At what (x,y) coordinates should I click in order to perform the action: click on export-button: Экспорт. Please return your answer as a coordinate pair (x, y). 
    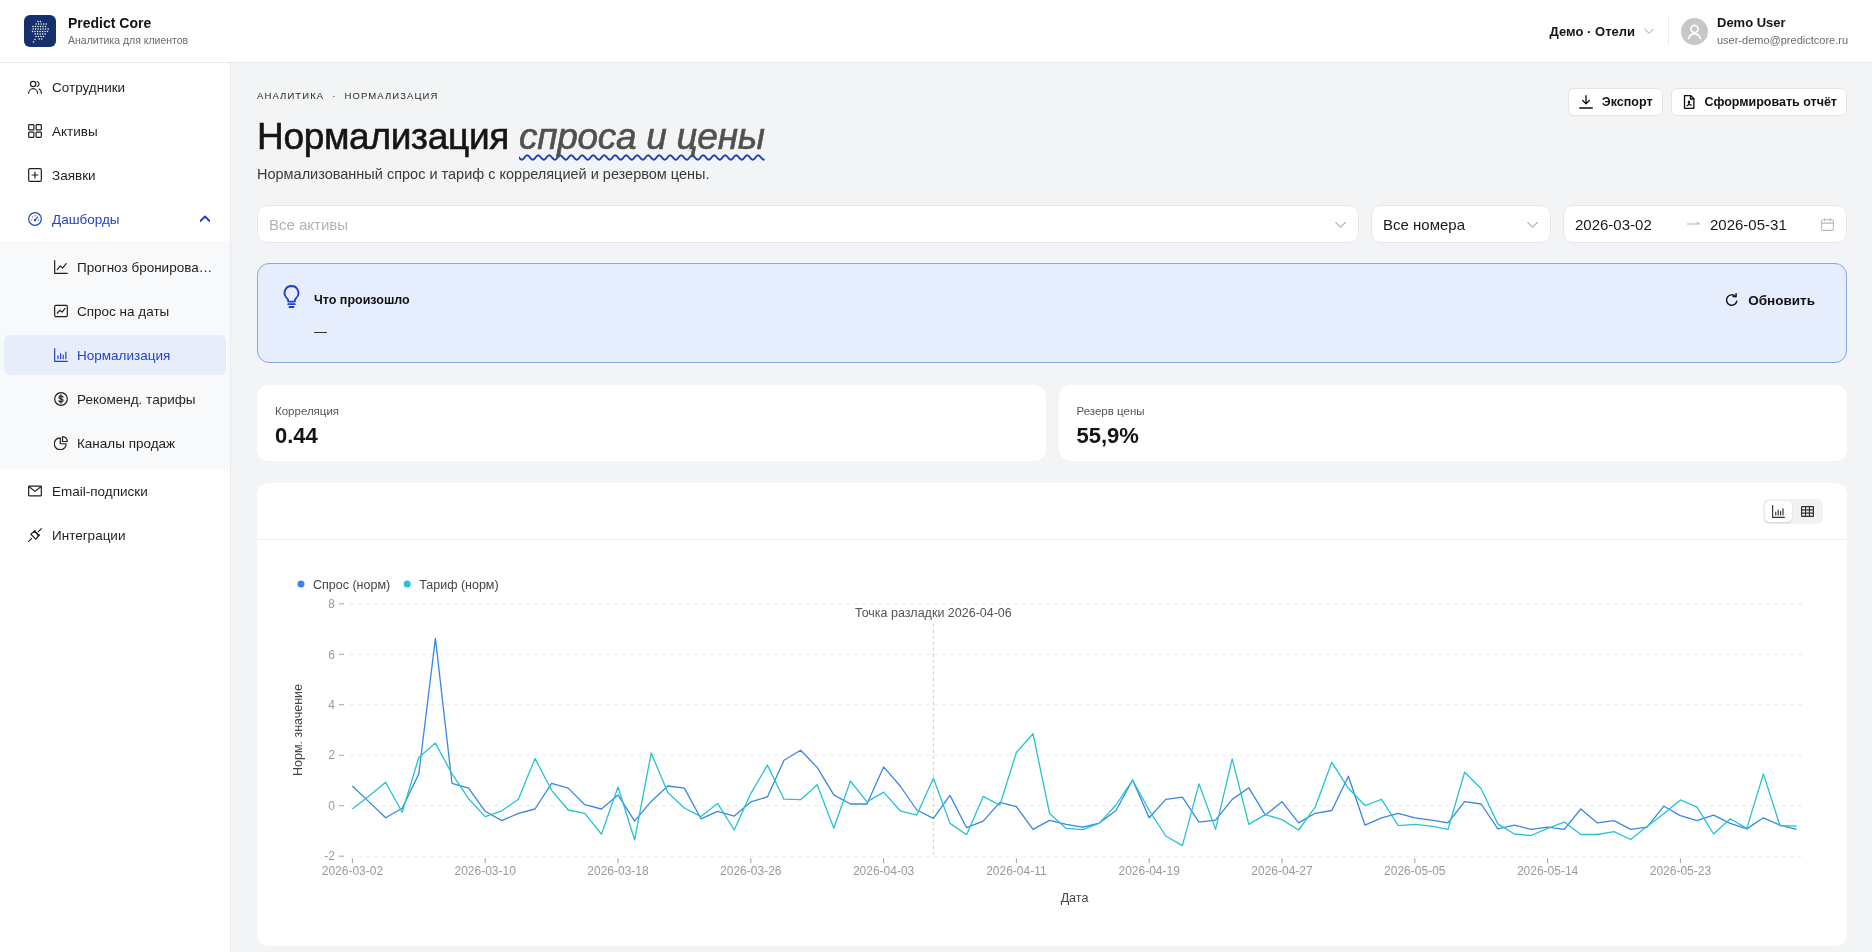
    Looking at the image, I should click on (1615, 102).